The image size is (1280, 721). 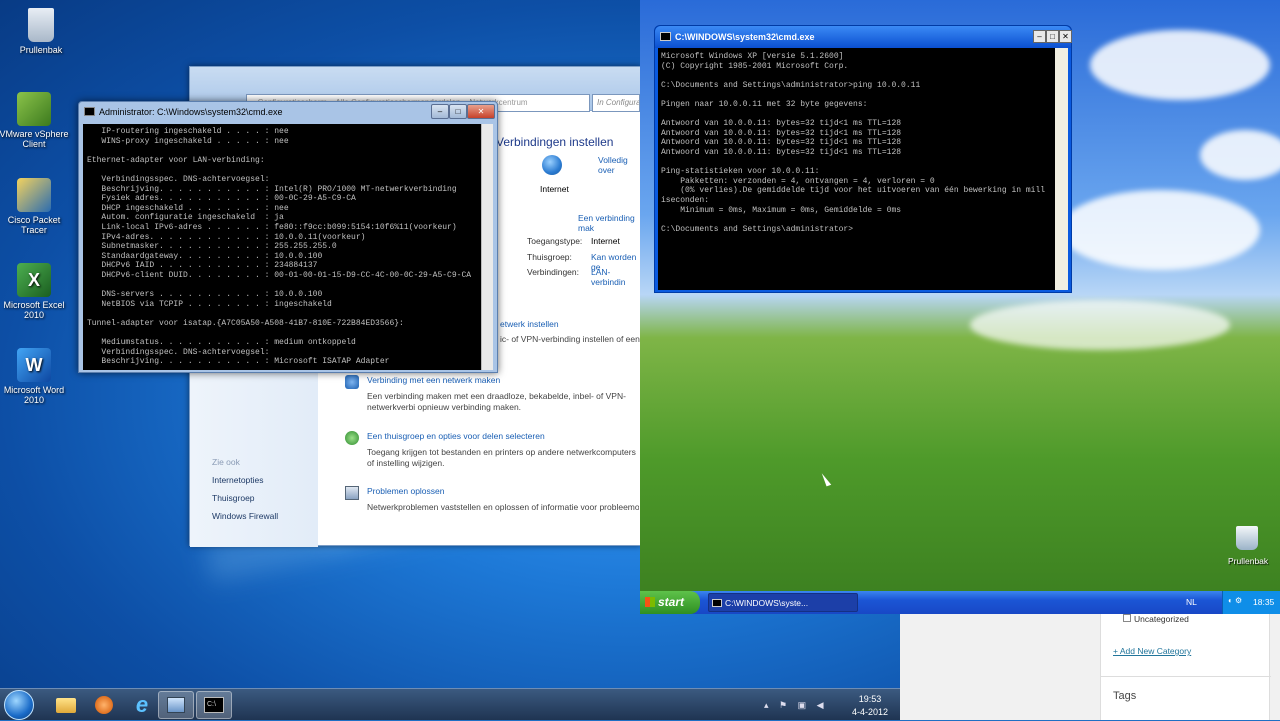 I want to click on desktop-icon-packet-tracer: Cisco Packet Tracer, so click(x=36, y=206).